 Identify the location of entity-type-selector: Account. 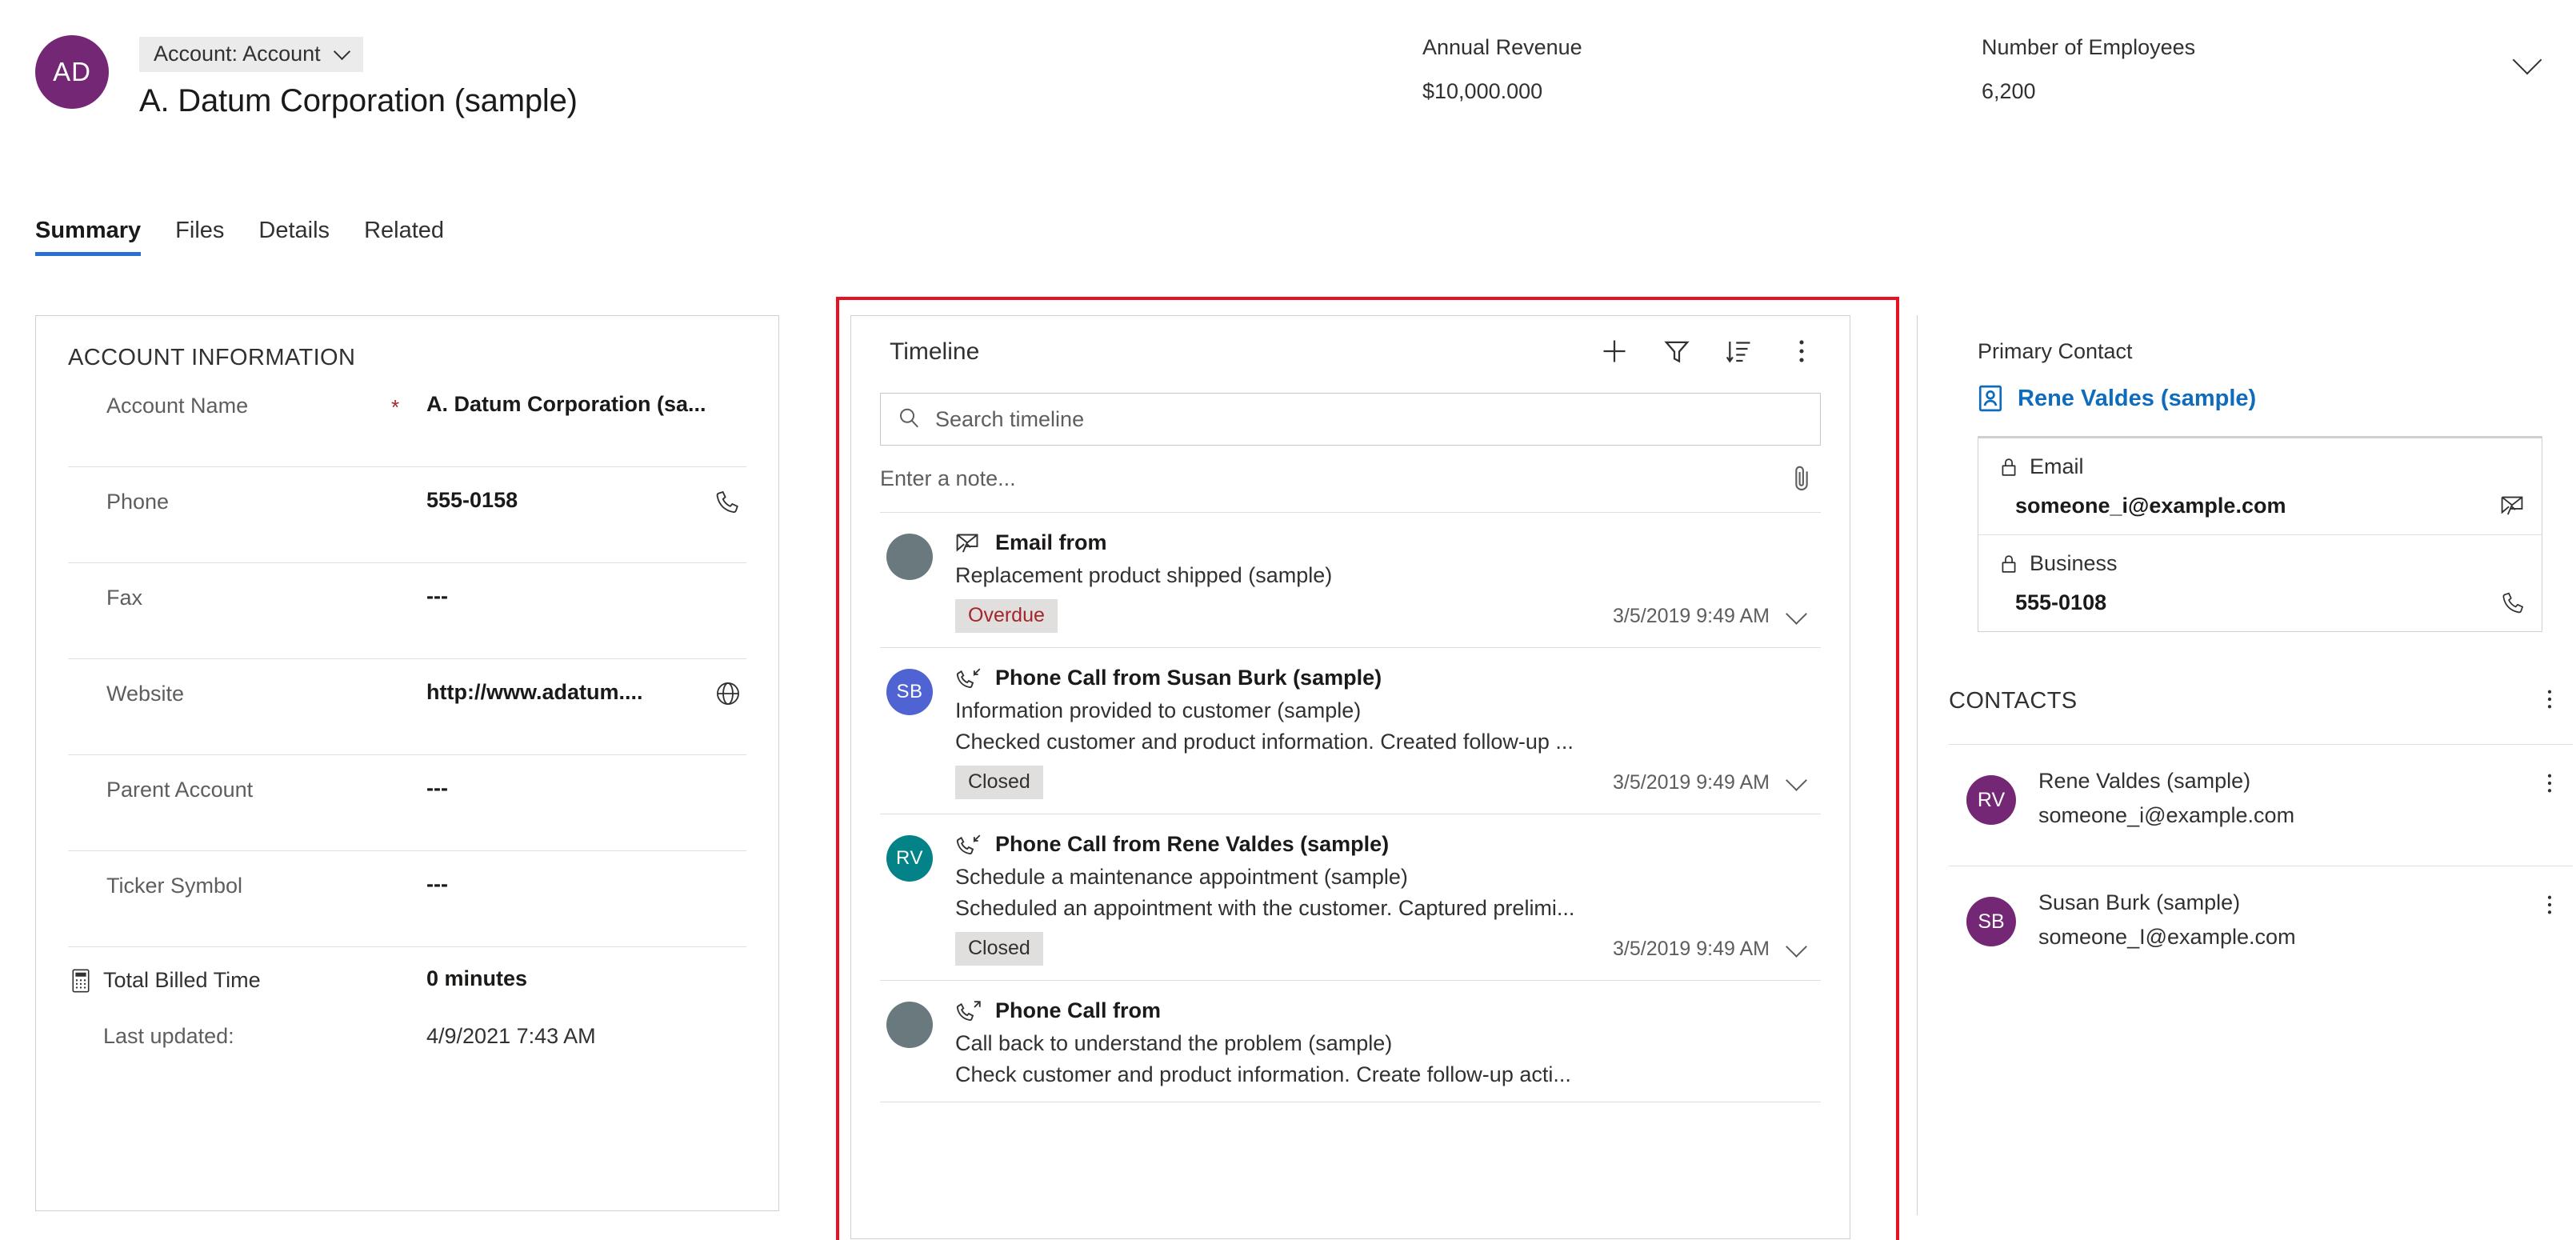
(251, 54).